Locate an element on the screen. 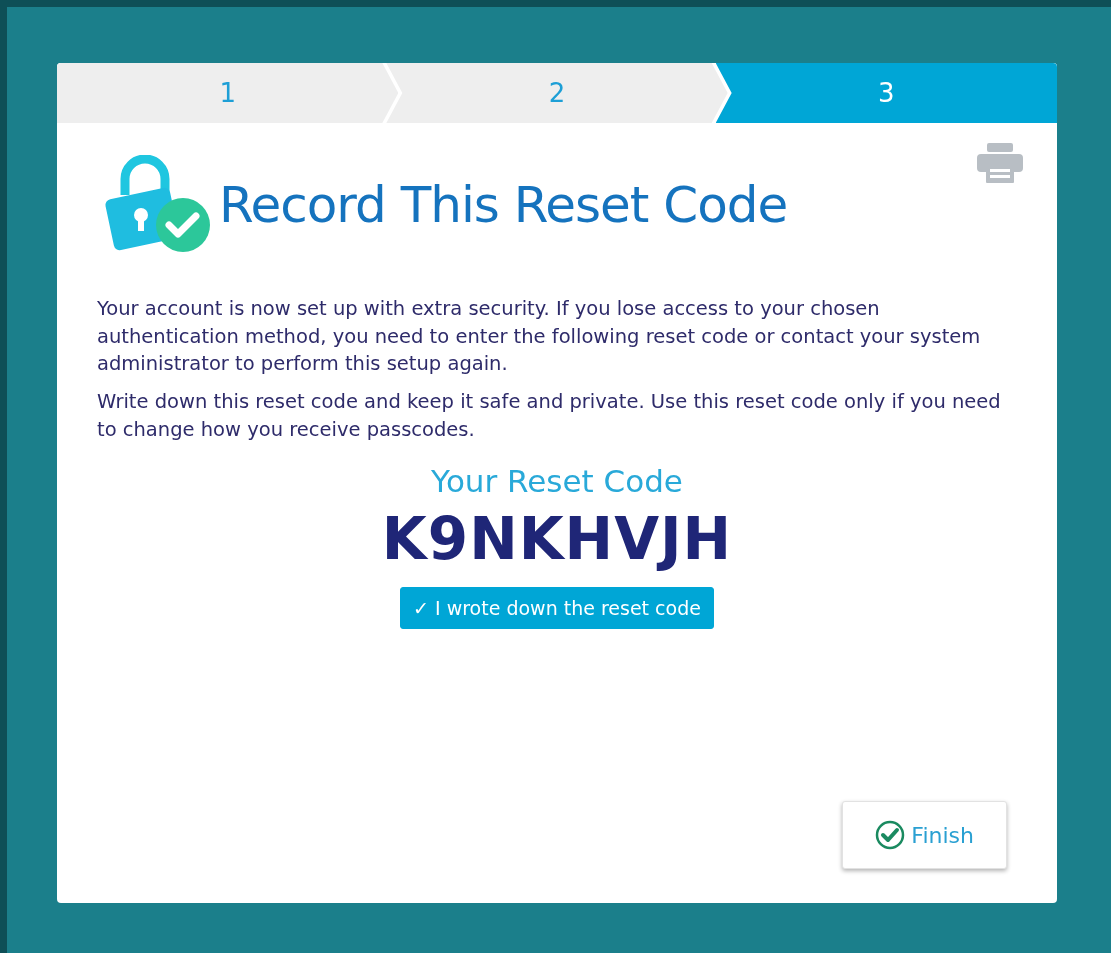  check-circle-icon is located at coordinates (890, 835).